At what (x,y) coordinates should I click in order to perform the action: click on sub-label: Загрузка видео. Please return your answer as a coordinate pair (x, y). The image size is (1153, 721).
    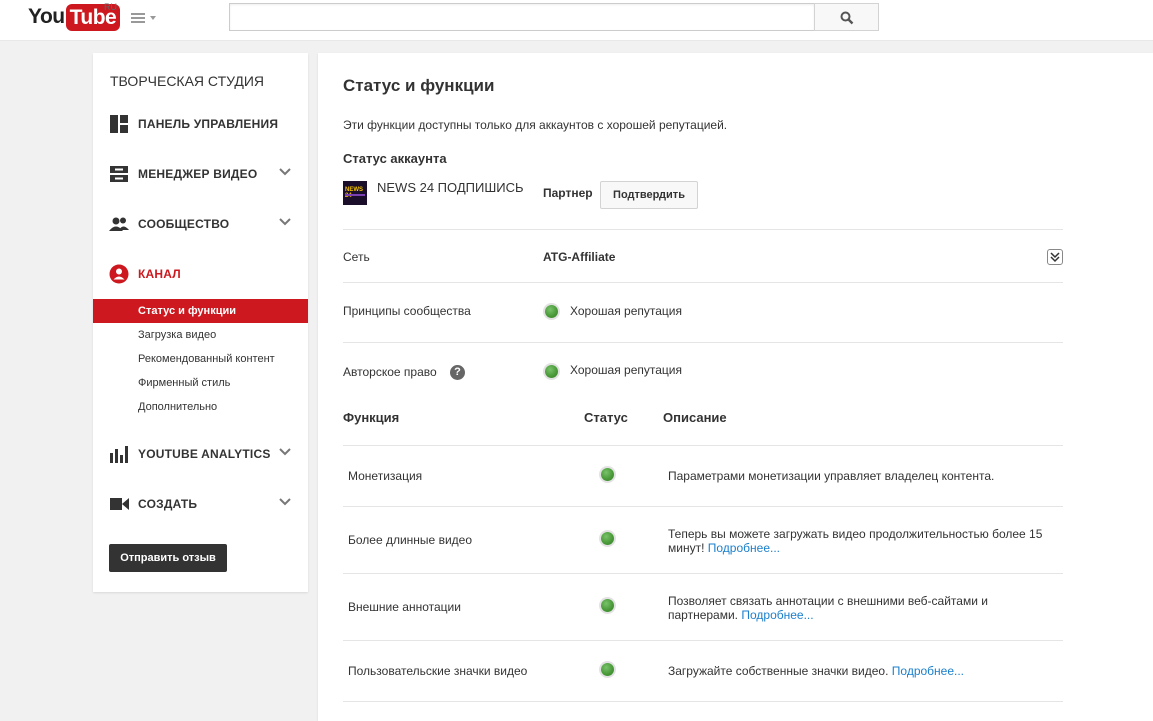
    Looking at the image, I should click on (177, 335).